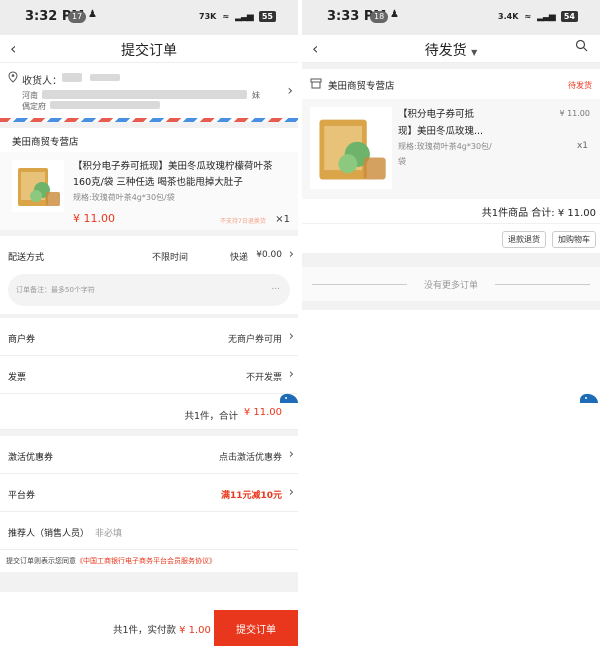 The image size is (600, 646). I want to click on order-title-line1: 【积分电子券可抵, so click(436, 114).